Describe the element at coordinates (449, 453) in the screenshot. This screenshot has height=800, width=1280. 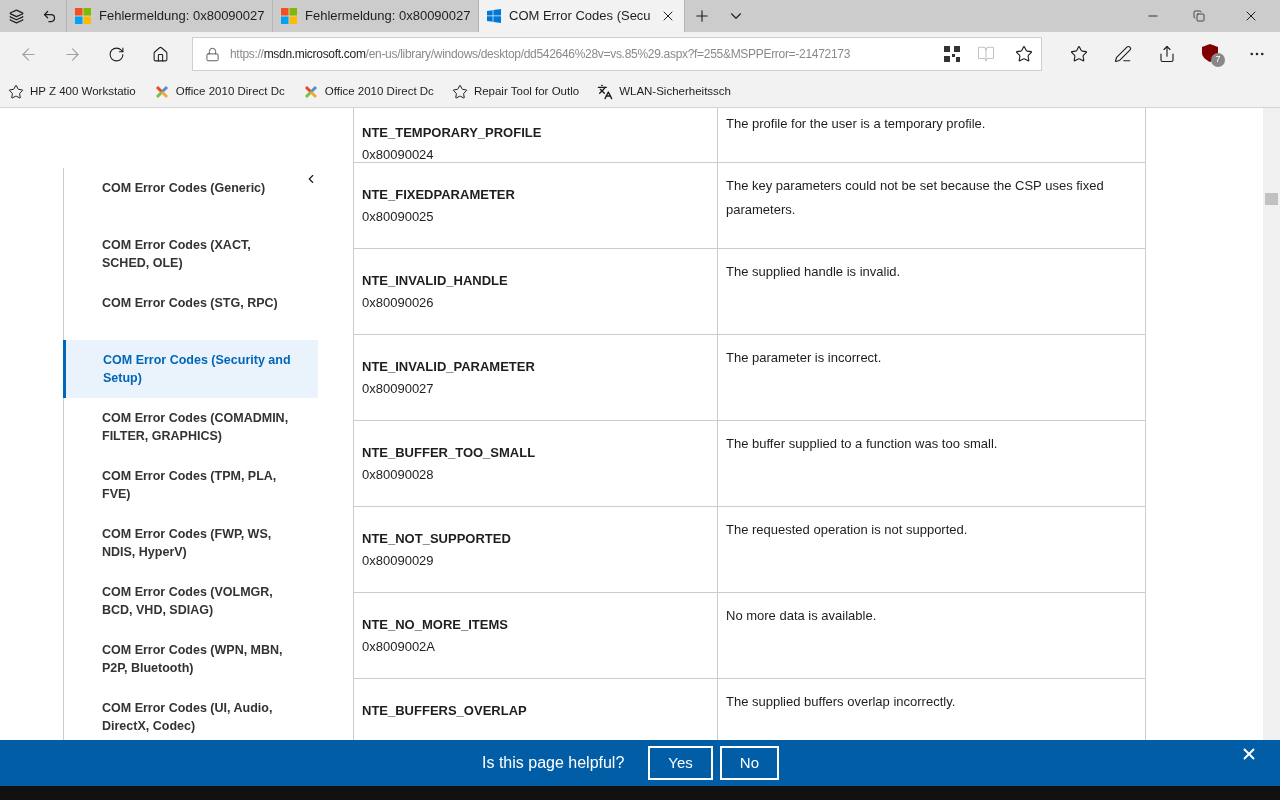
I see `error-name: NTE_BUFFER_TOO_SMALL` at that location.